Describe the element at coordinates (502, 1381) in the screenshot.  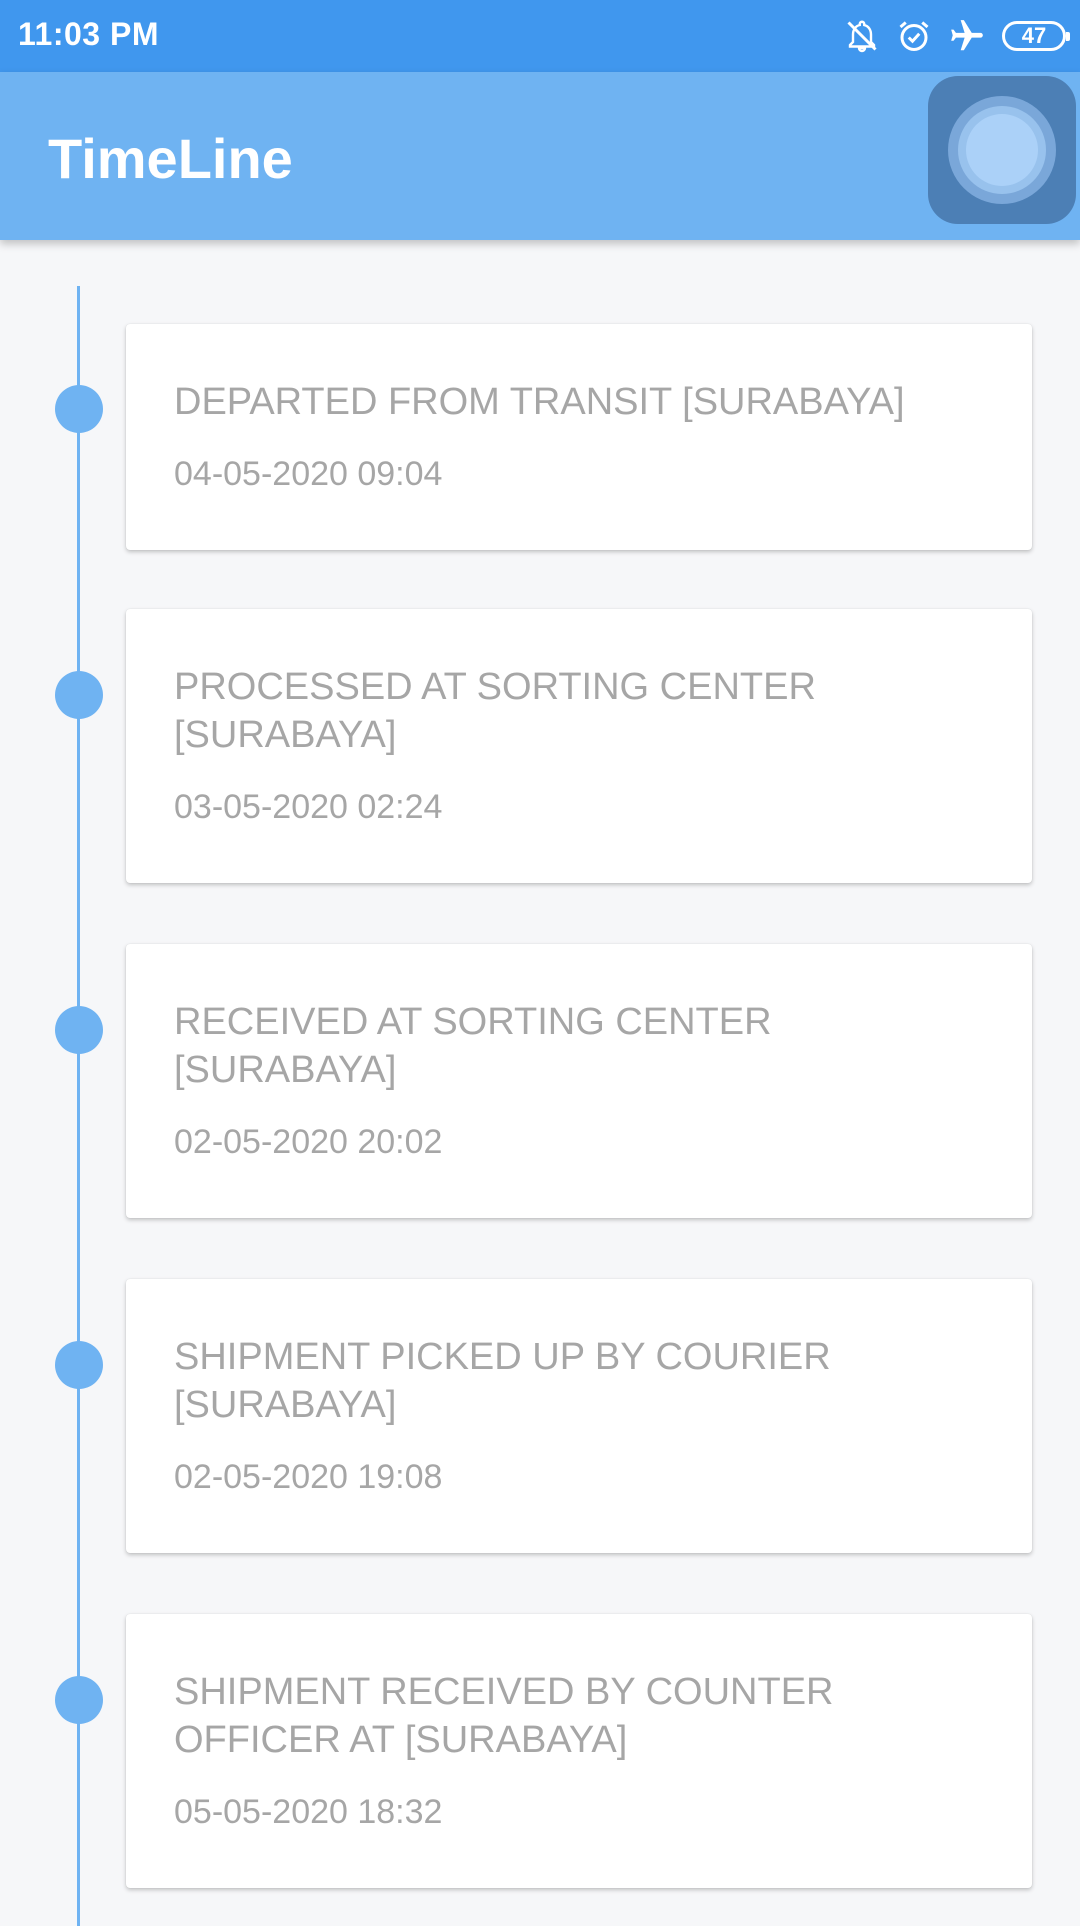
I see `event-title: SHIPMENT PICKED UP BY COURIER [SURABAYA]` at that location.